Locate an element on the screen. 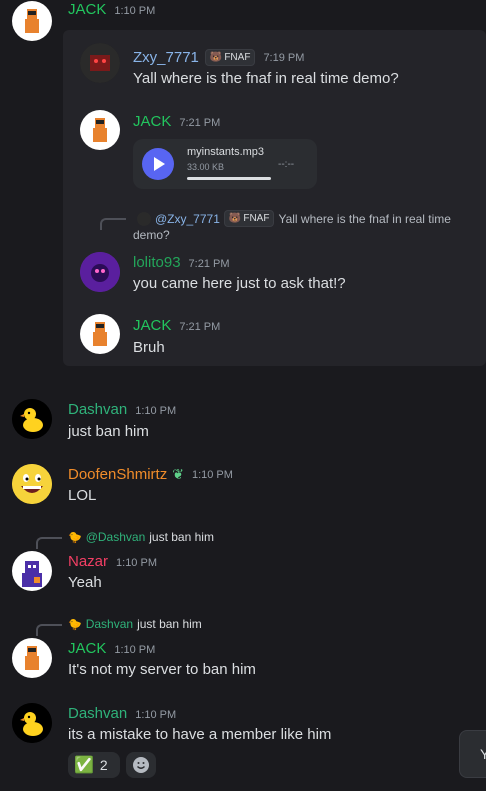  play-icon is located at coordinates (159, 164).